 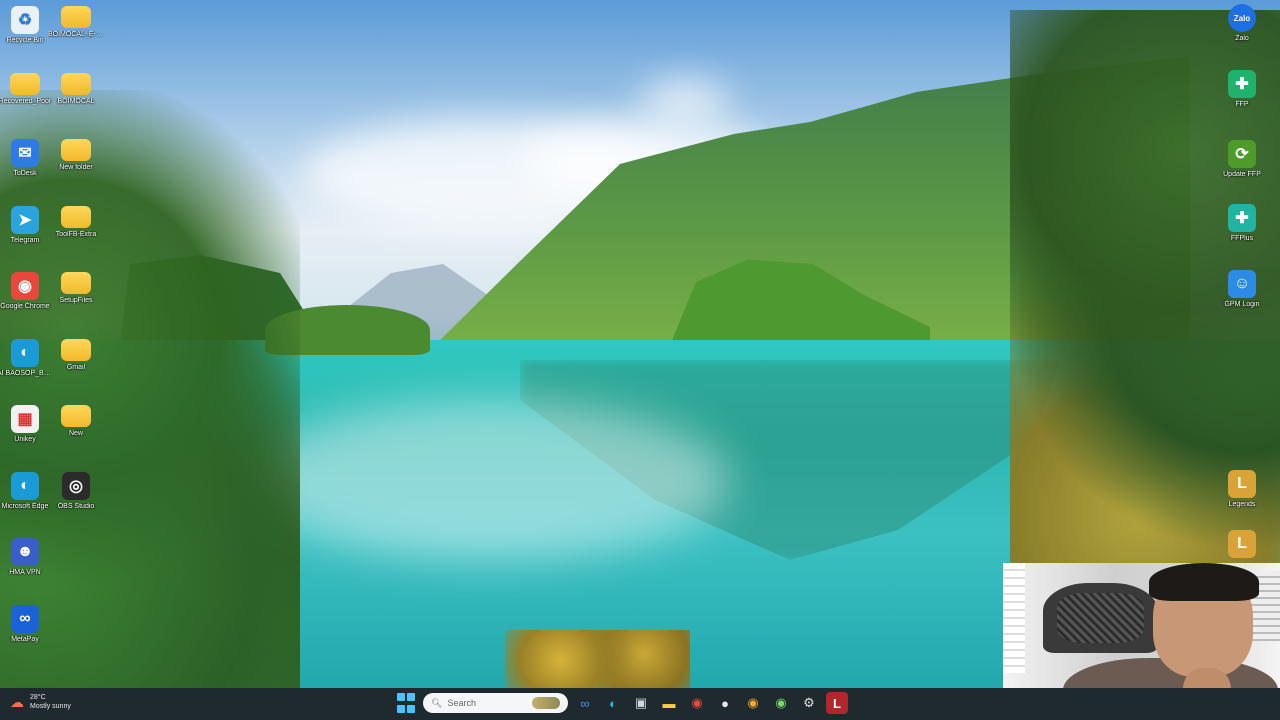 What do you see at coordinates (437, 702) in the screenshot?
I see `search-icon: 🔍︎` at bounding box center [437, 702].